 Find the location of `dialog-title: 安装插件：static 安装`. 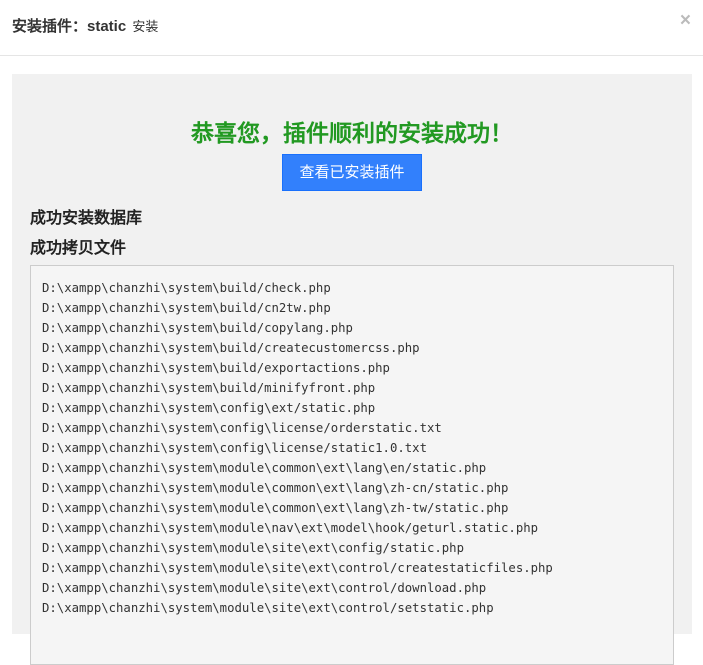

dialog-title: 安装插件：static 安装 is located at coordinates (85, 25).